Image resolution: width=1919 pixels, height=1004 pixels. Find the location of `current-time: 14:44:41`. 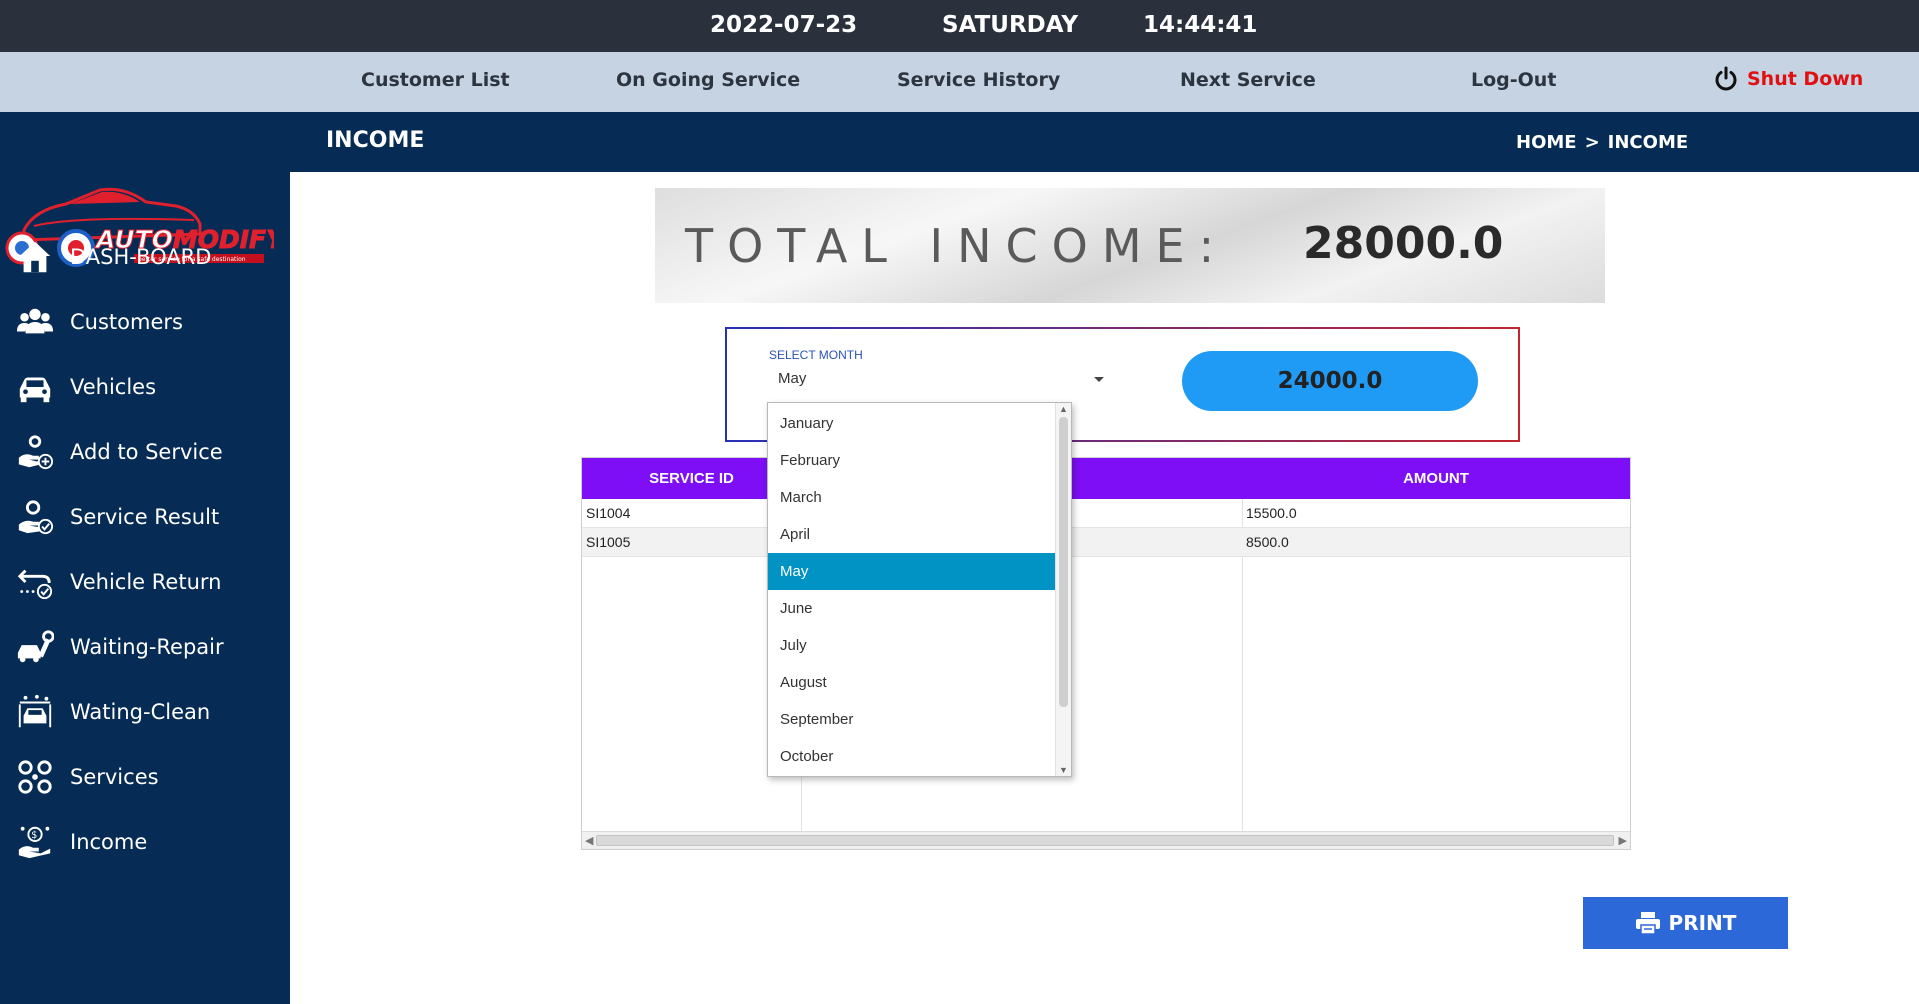

current-time: 14:44:41 is located at coordinates (1200, 25).